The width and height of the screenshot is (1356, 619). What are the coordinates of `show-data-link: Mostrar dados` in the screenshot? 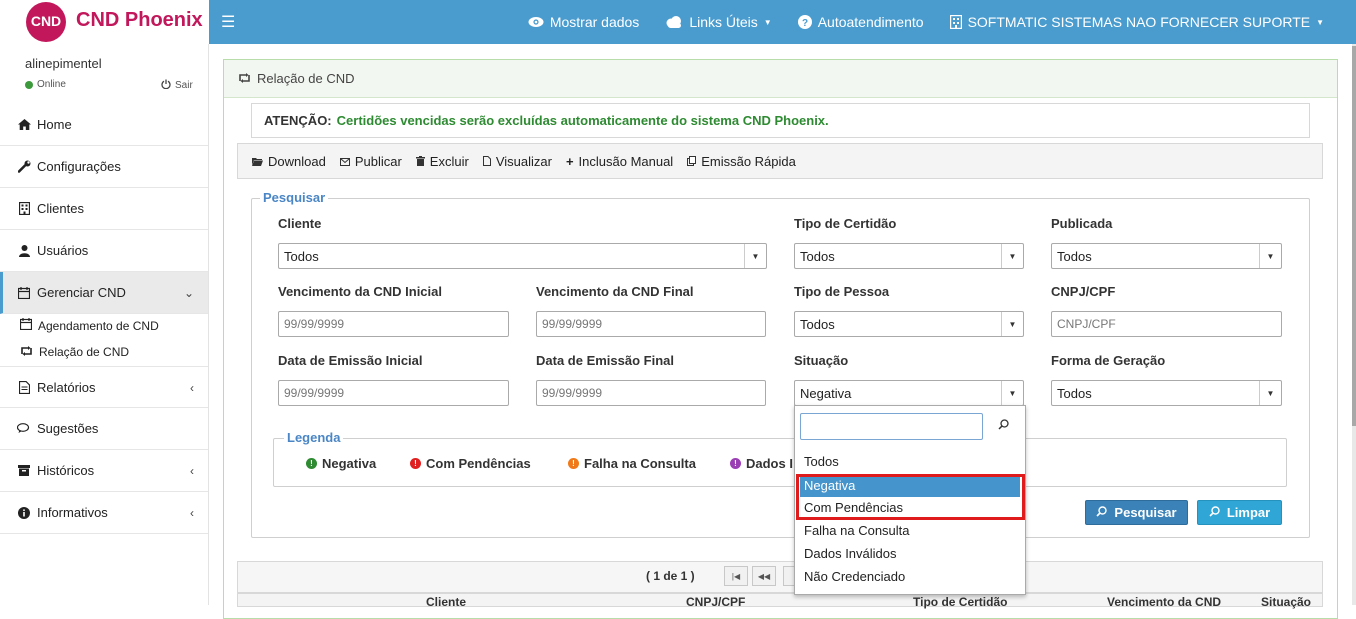 It's located at (583, 22).